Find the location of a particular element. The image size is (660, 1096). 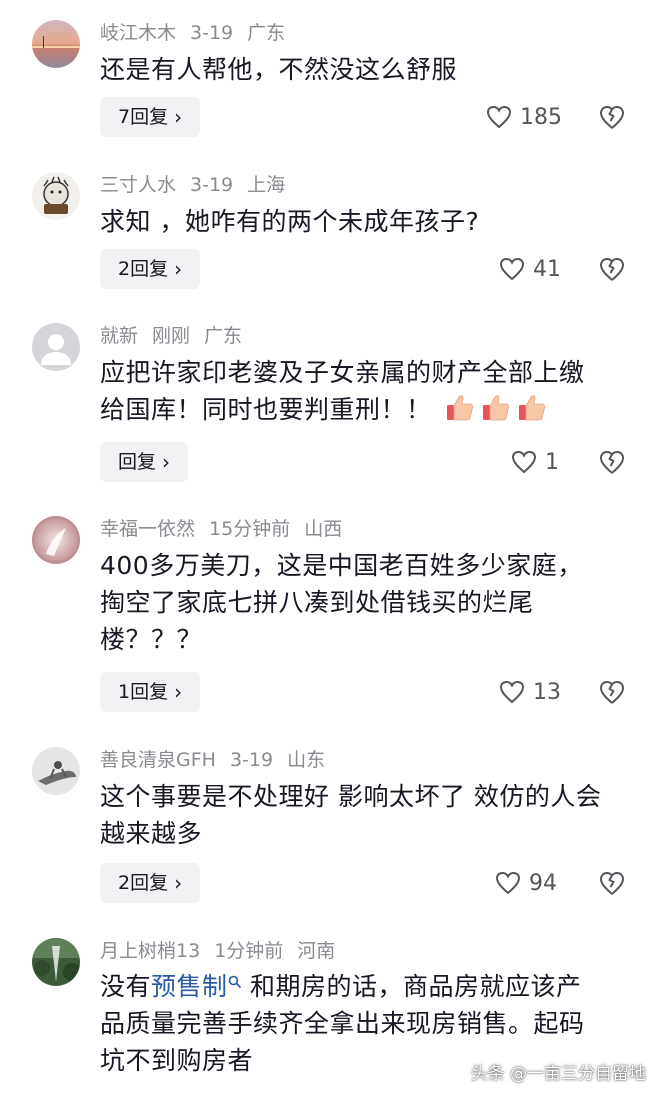

search-link: 预售制 is located at coordinates (196, 986).